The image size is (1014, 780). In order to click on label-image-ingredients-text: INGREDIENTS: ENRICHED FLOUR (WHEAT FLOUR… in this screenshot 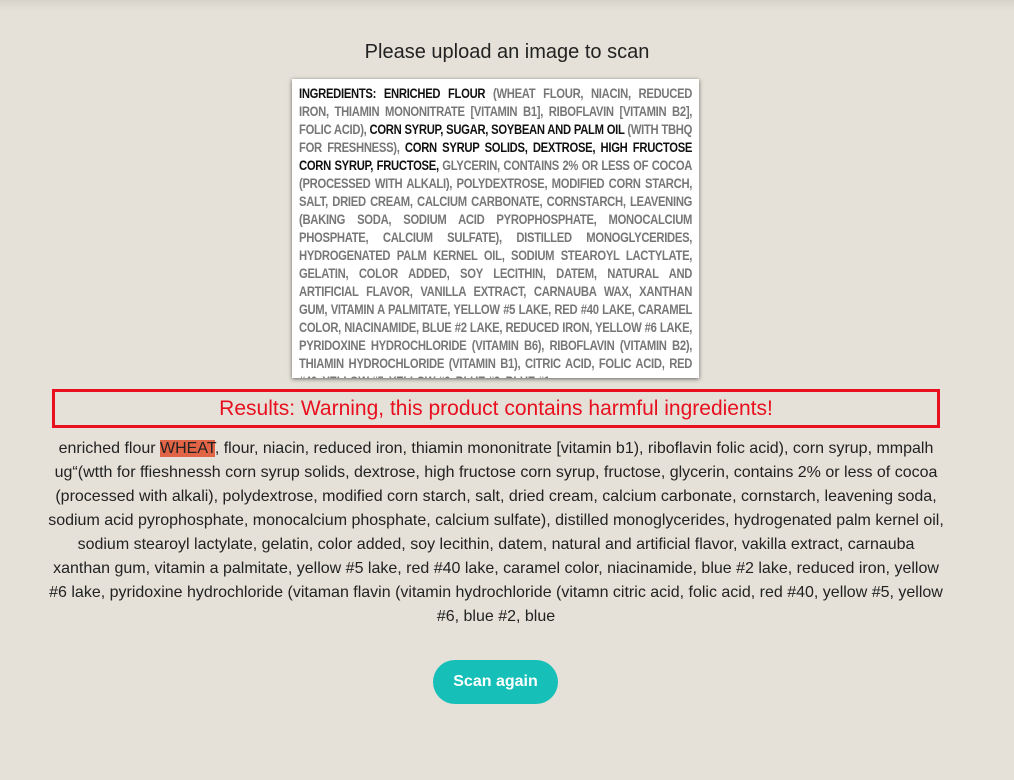, I will do `click(495, 231)`.